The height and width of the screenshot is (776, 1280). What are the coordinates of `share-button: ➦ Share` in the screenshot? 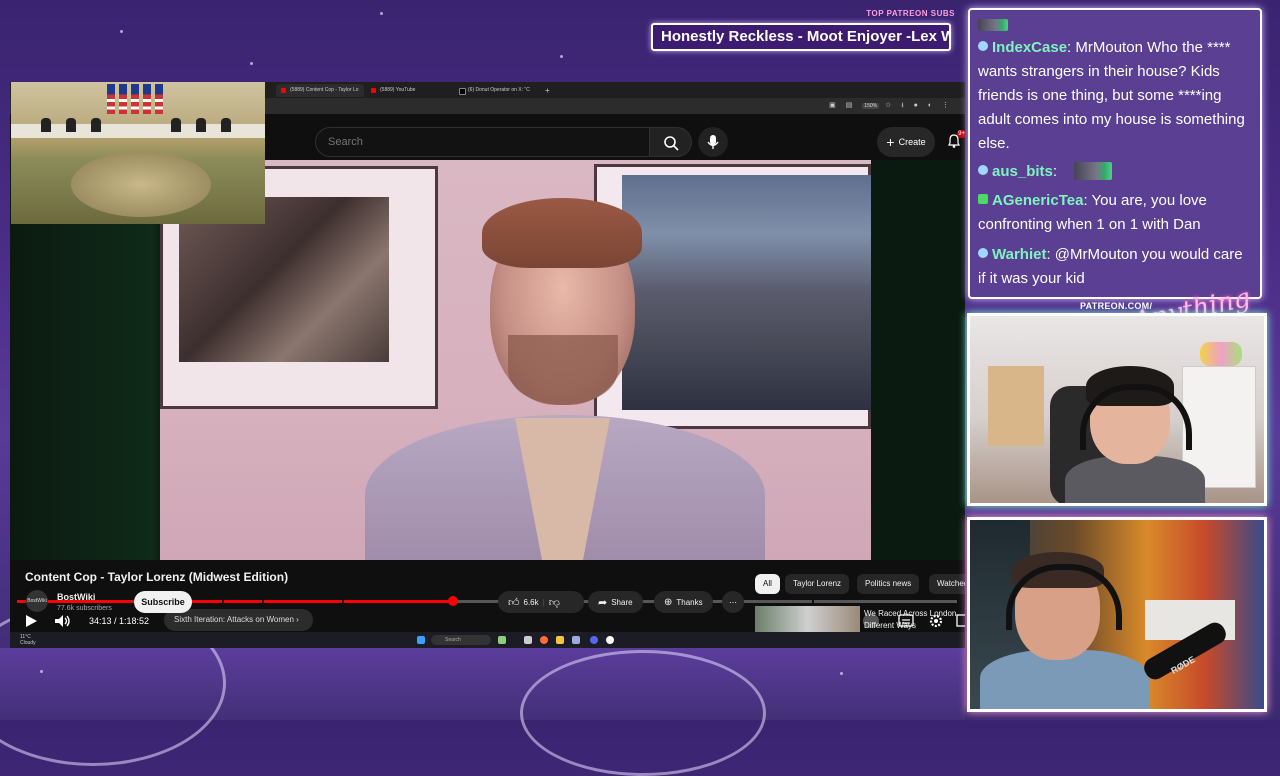 It's located at (615, 602).